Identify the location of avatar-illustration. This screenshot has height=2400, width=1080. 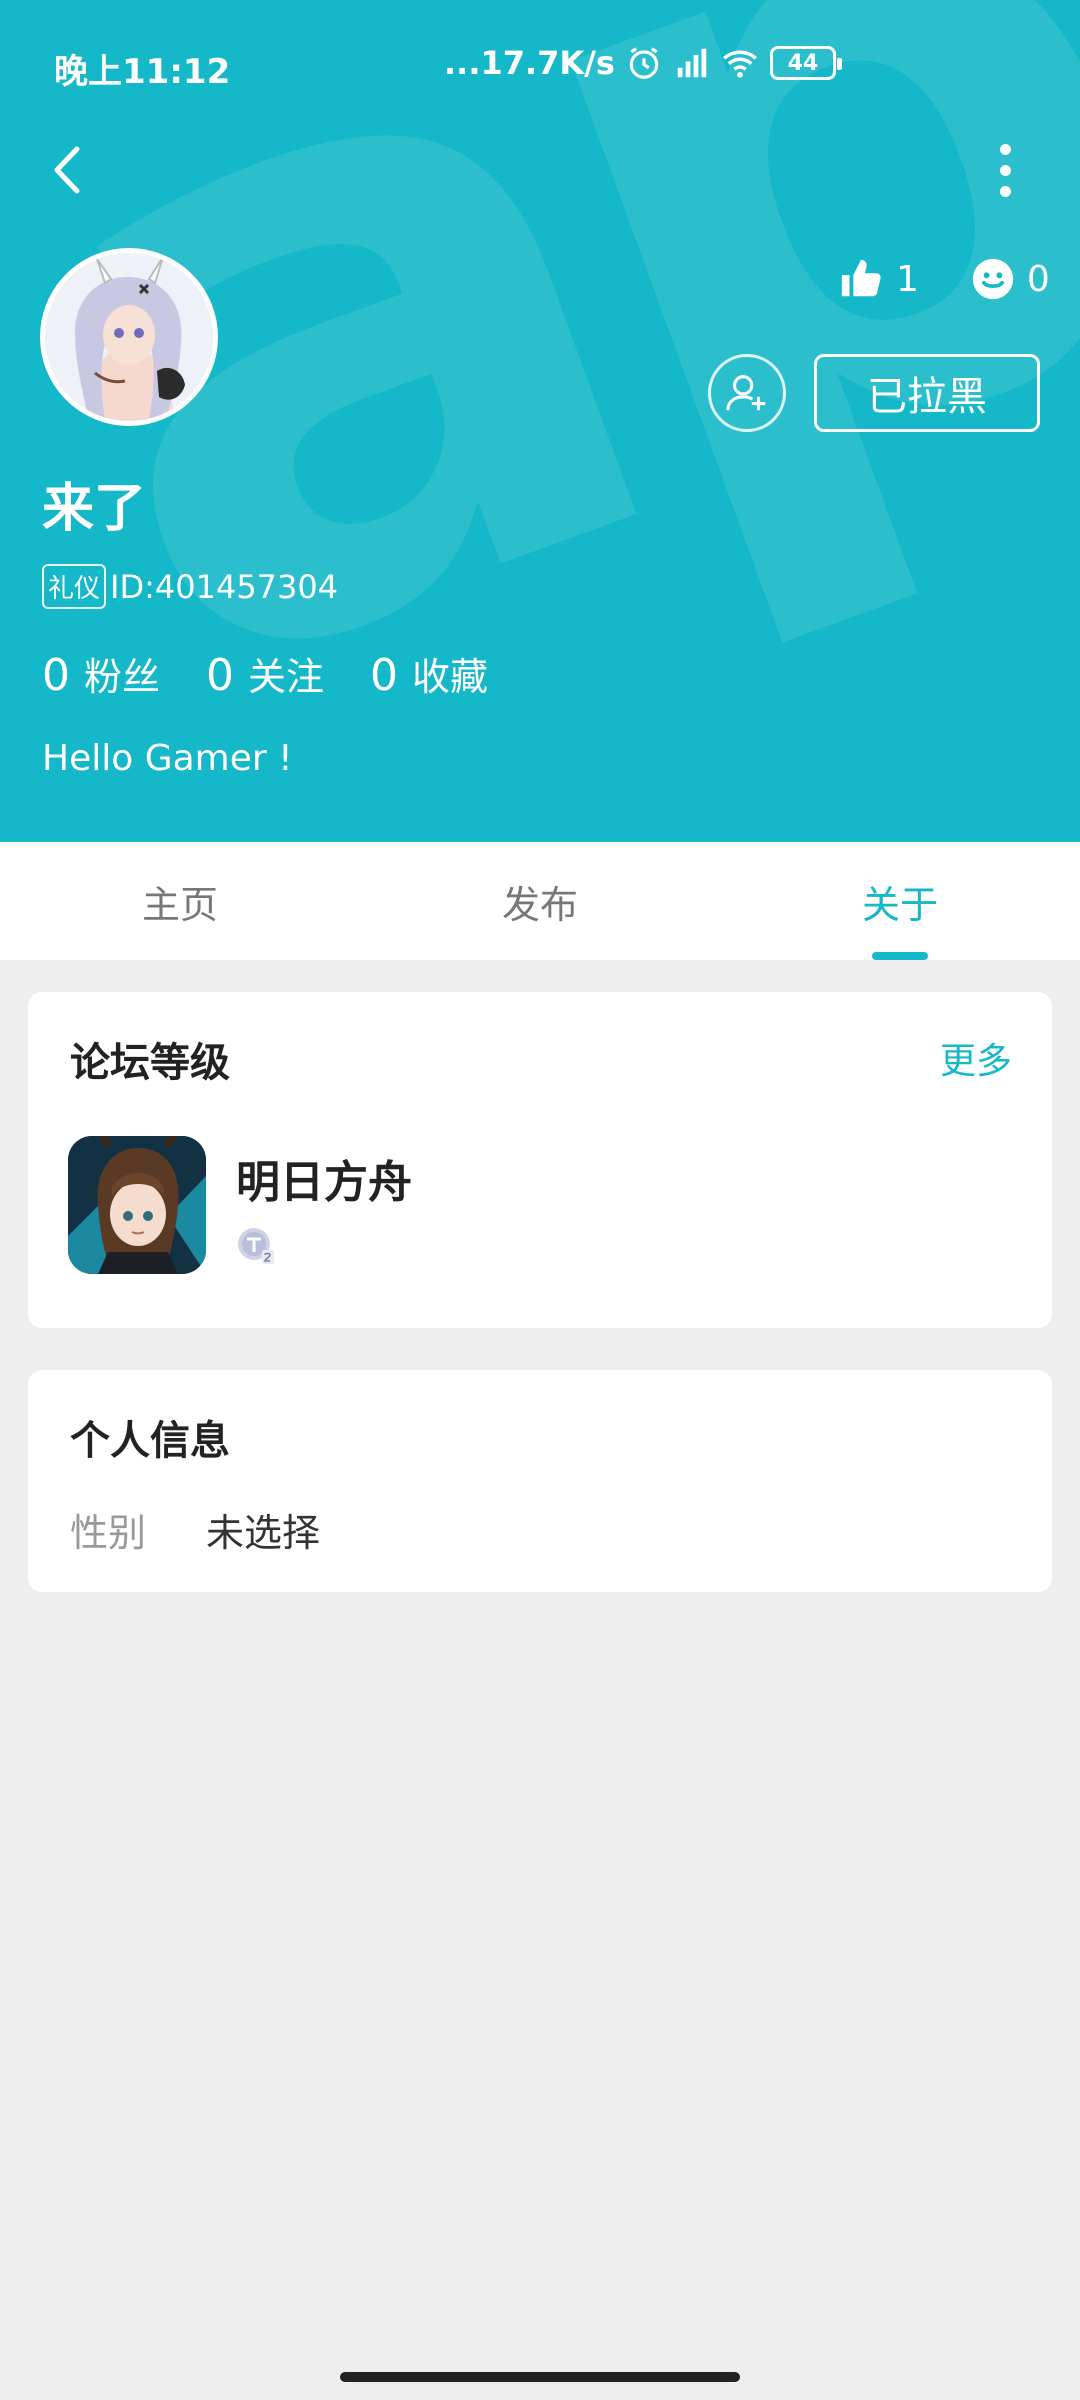
(129, 337).